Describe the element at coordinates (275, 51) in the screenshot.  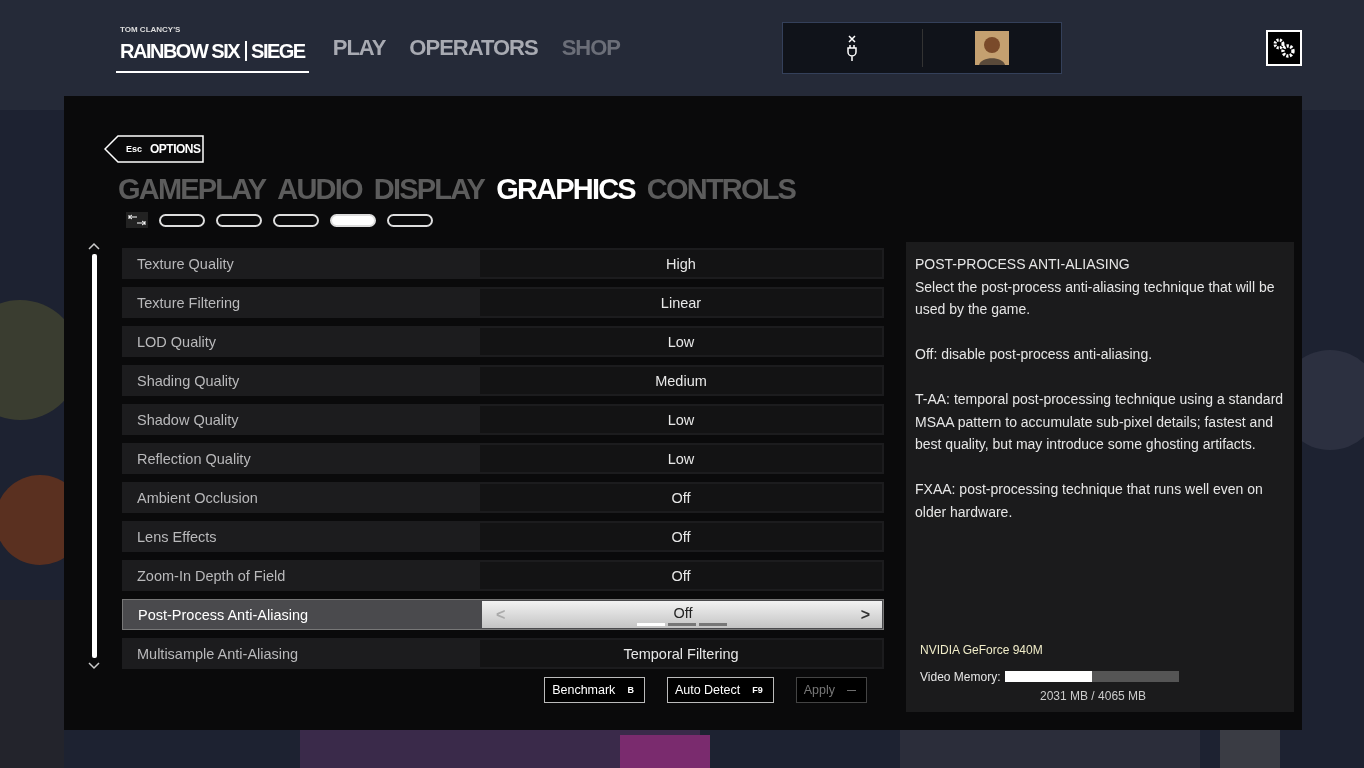
I see `game-logo-subtitle: SIEGE` at that location.